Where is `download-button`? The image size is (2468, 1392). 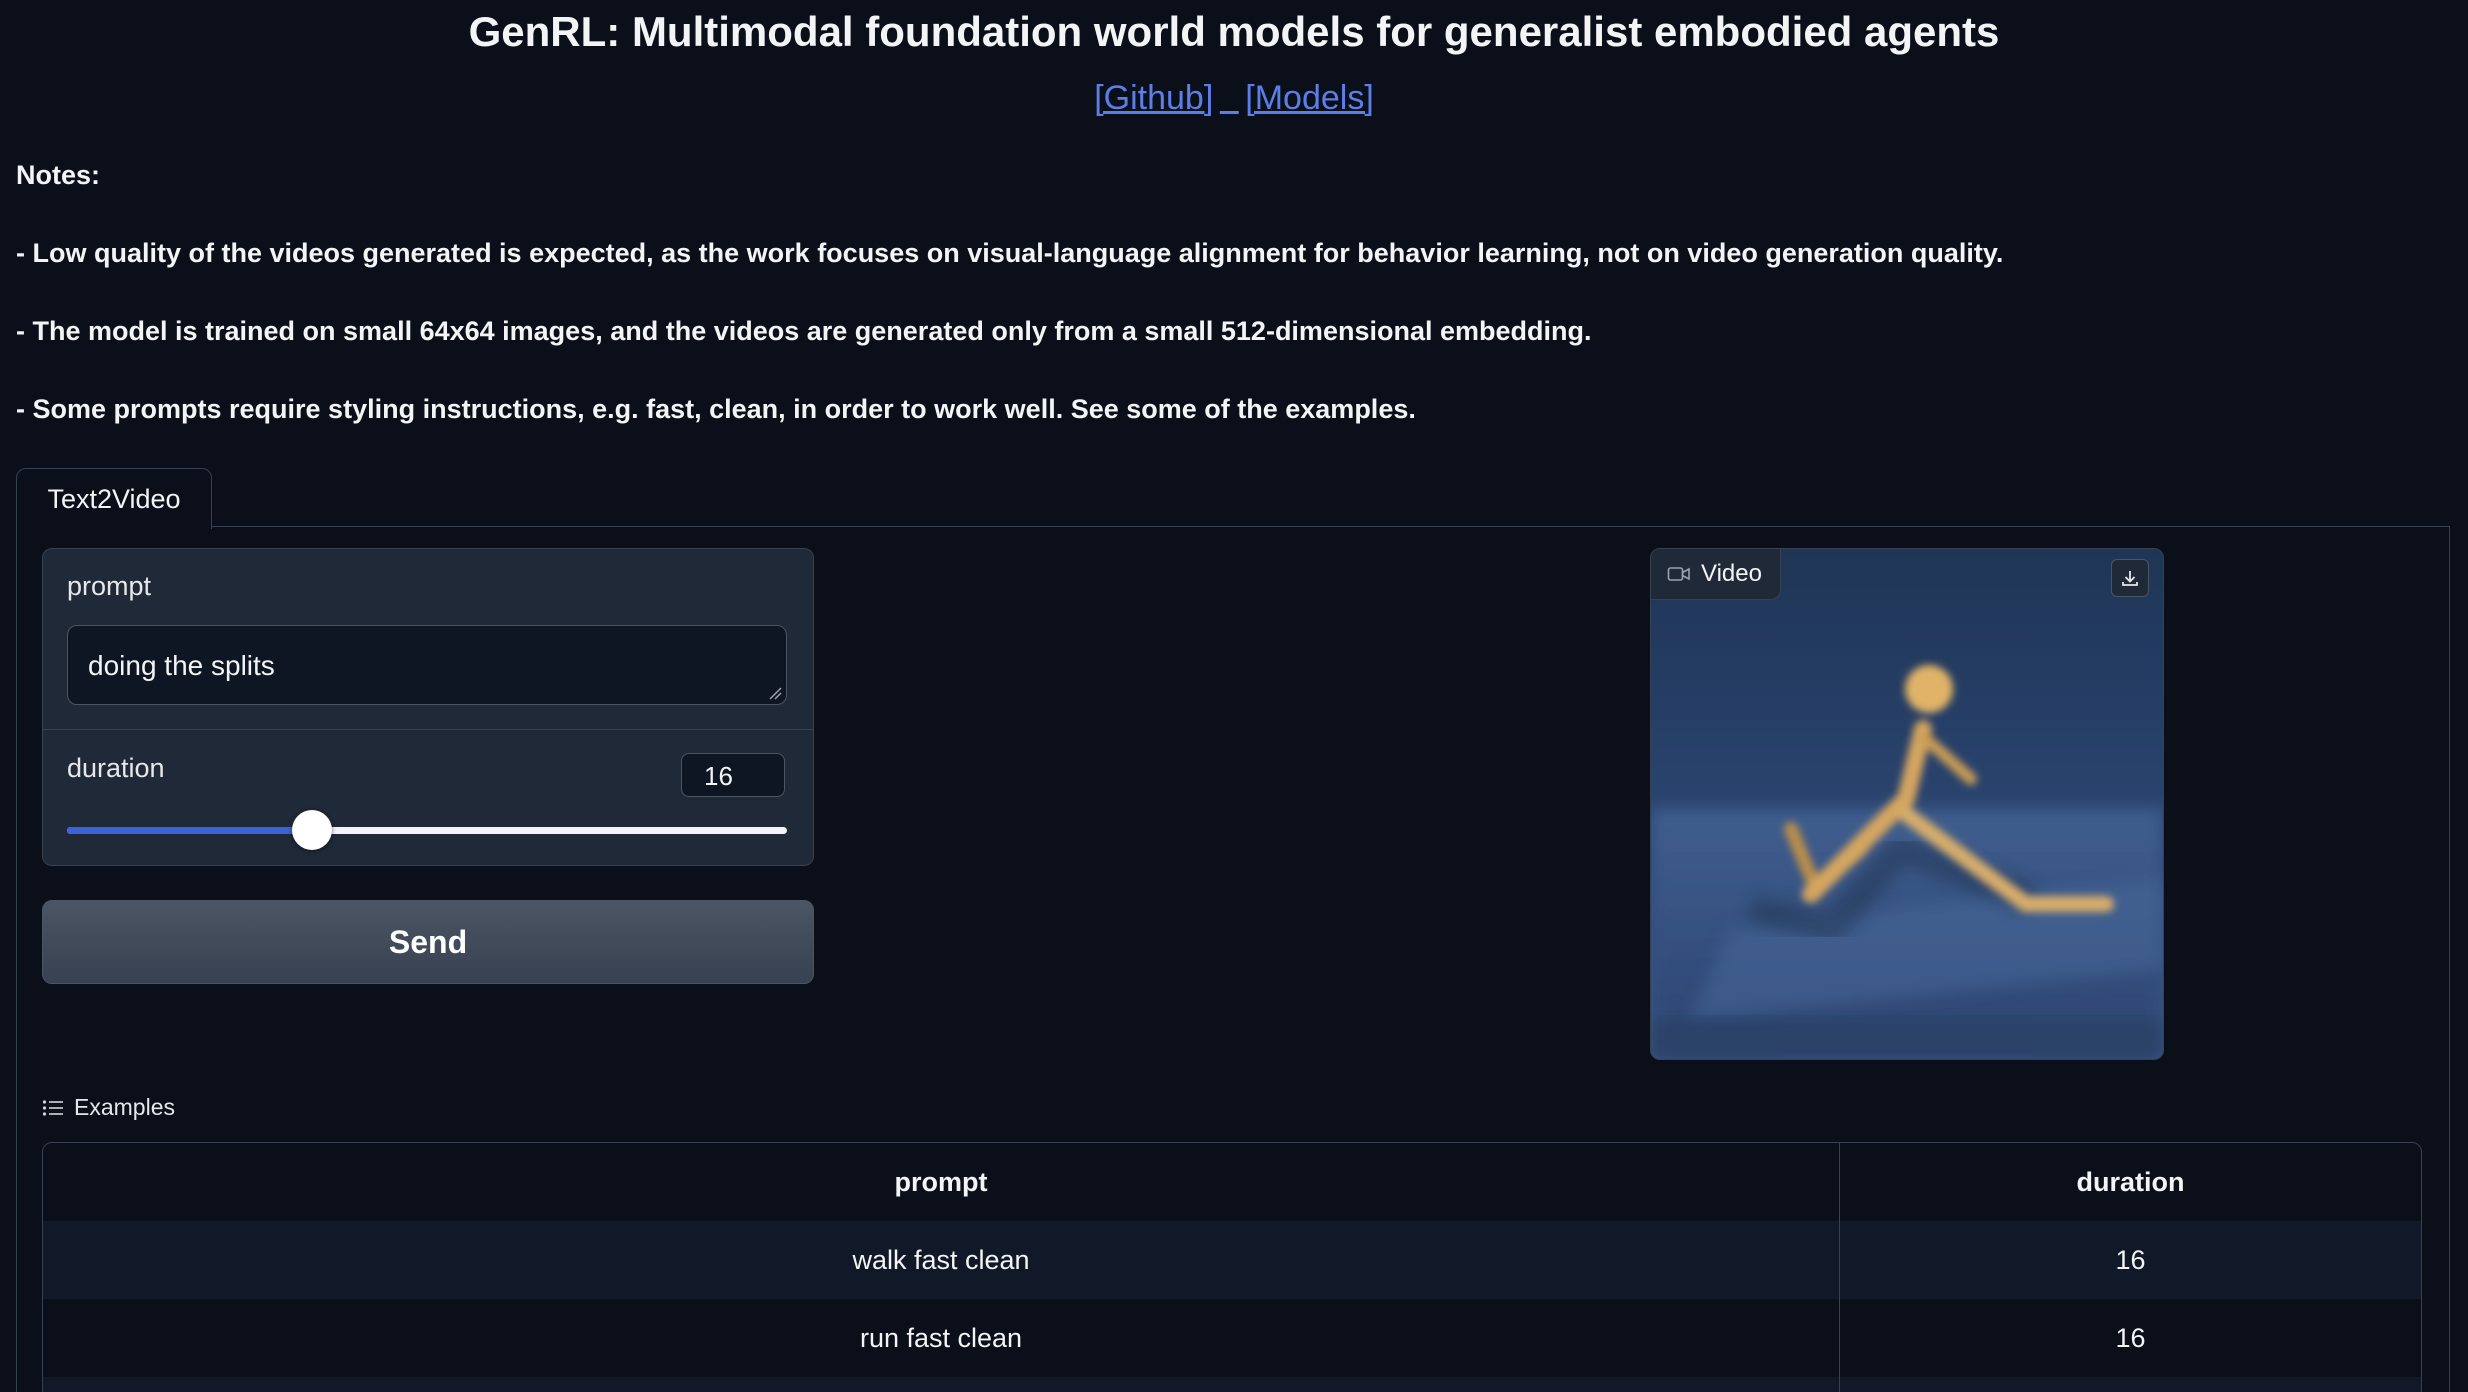 download-button is located at coordinates (2130, 578).